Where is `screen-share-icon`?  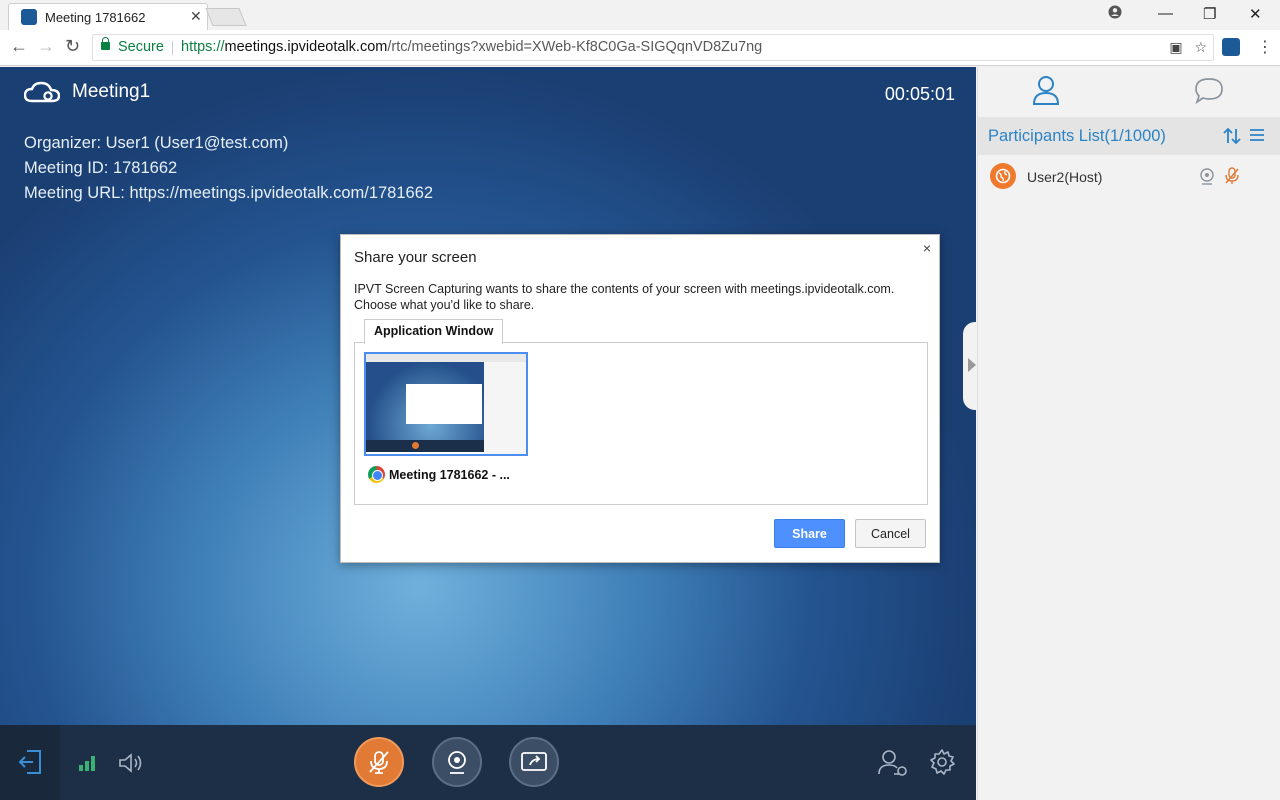
screen-share-icon is located at coordinates (534, 761).